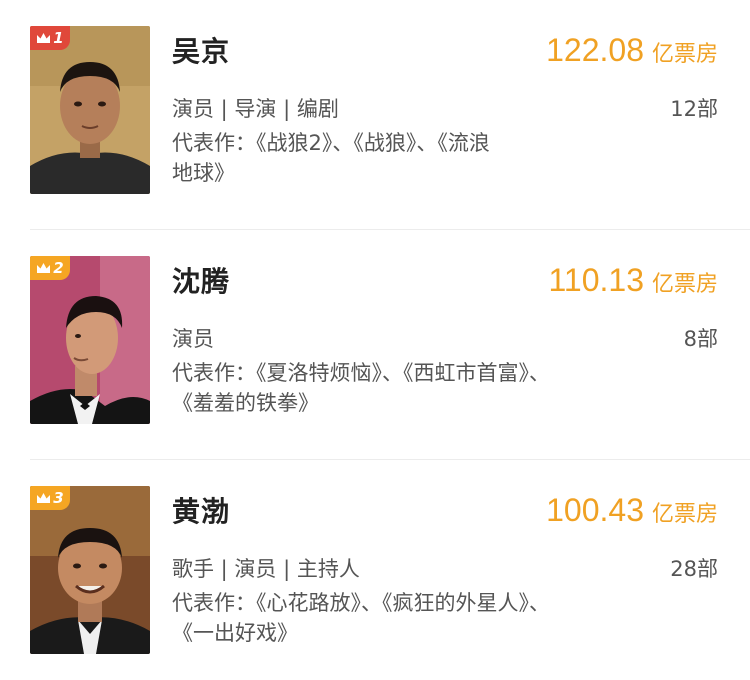 The width and height of the screenshot is (750, 680). I want to click on representative-works: 代表作：《心花路放》、《疯狂的外星人》、 《一出好戏》, so click(422, 618).